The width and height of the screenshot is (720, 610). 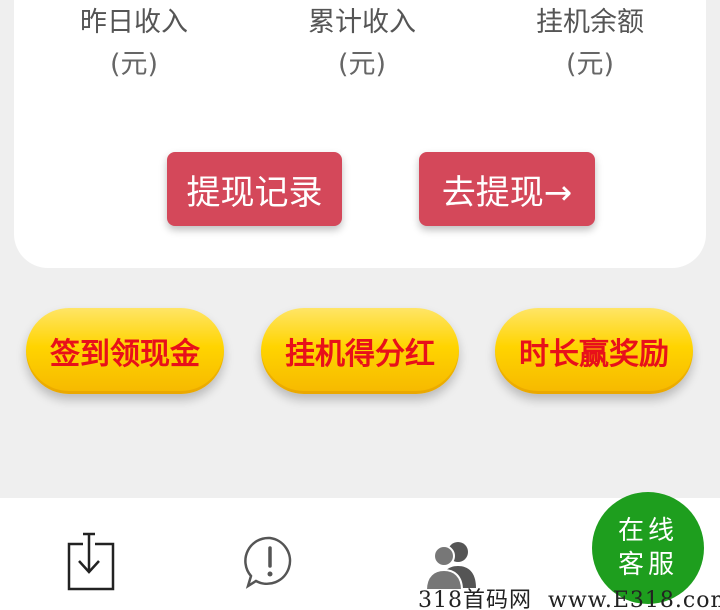 What do you see at coordinates (647, 565) in the screenshot?
I see `service-line2: 客服` at bounding box center [647, 565].